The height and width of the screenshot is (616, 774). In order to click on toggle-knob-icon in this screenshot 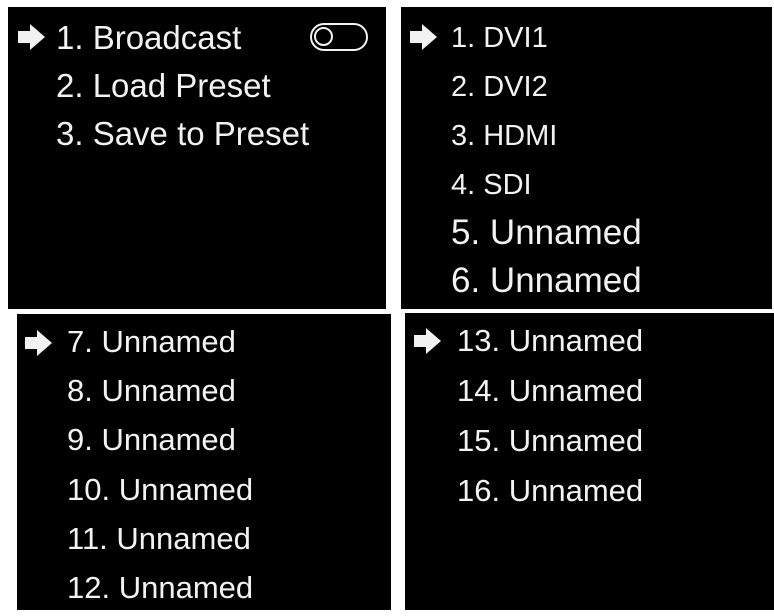, I will do `click(323, 36)`.